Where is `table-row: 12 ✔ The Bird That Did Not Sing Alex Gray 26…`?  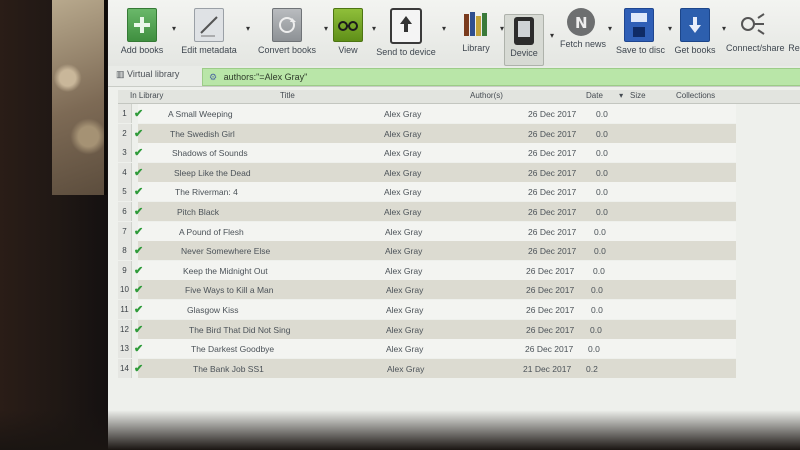
table-row: 12 ✔ The Bird That Did Not Sing Alex Gray 26… is located at coordinates (459, 329).